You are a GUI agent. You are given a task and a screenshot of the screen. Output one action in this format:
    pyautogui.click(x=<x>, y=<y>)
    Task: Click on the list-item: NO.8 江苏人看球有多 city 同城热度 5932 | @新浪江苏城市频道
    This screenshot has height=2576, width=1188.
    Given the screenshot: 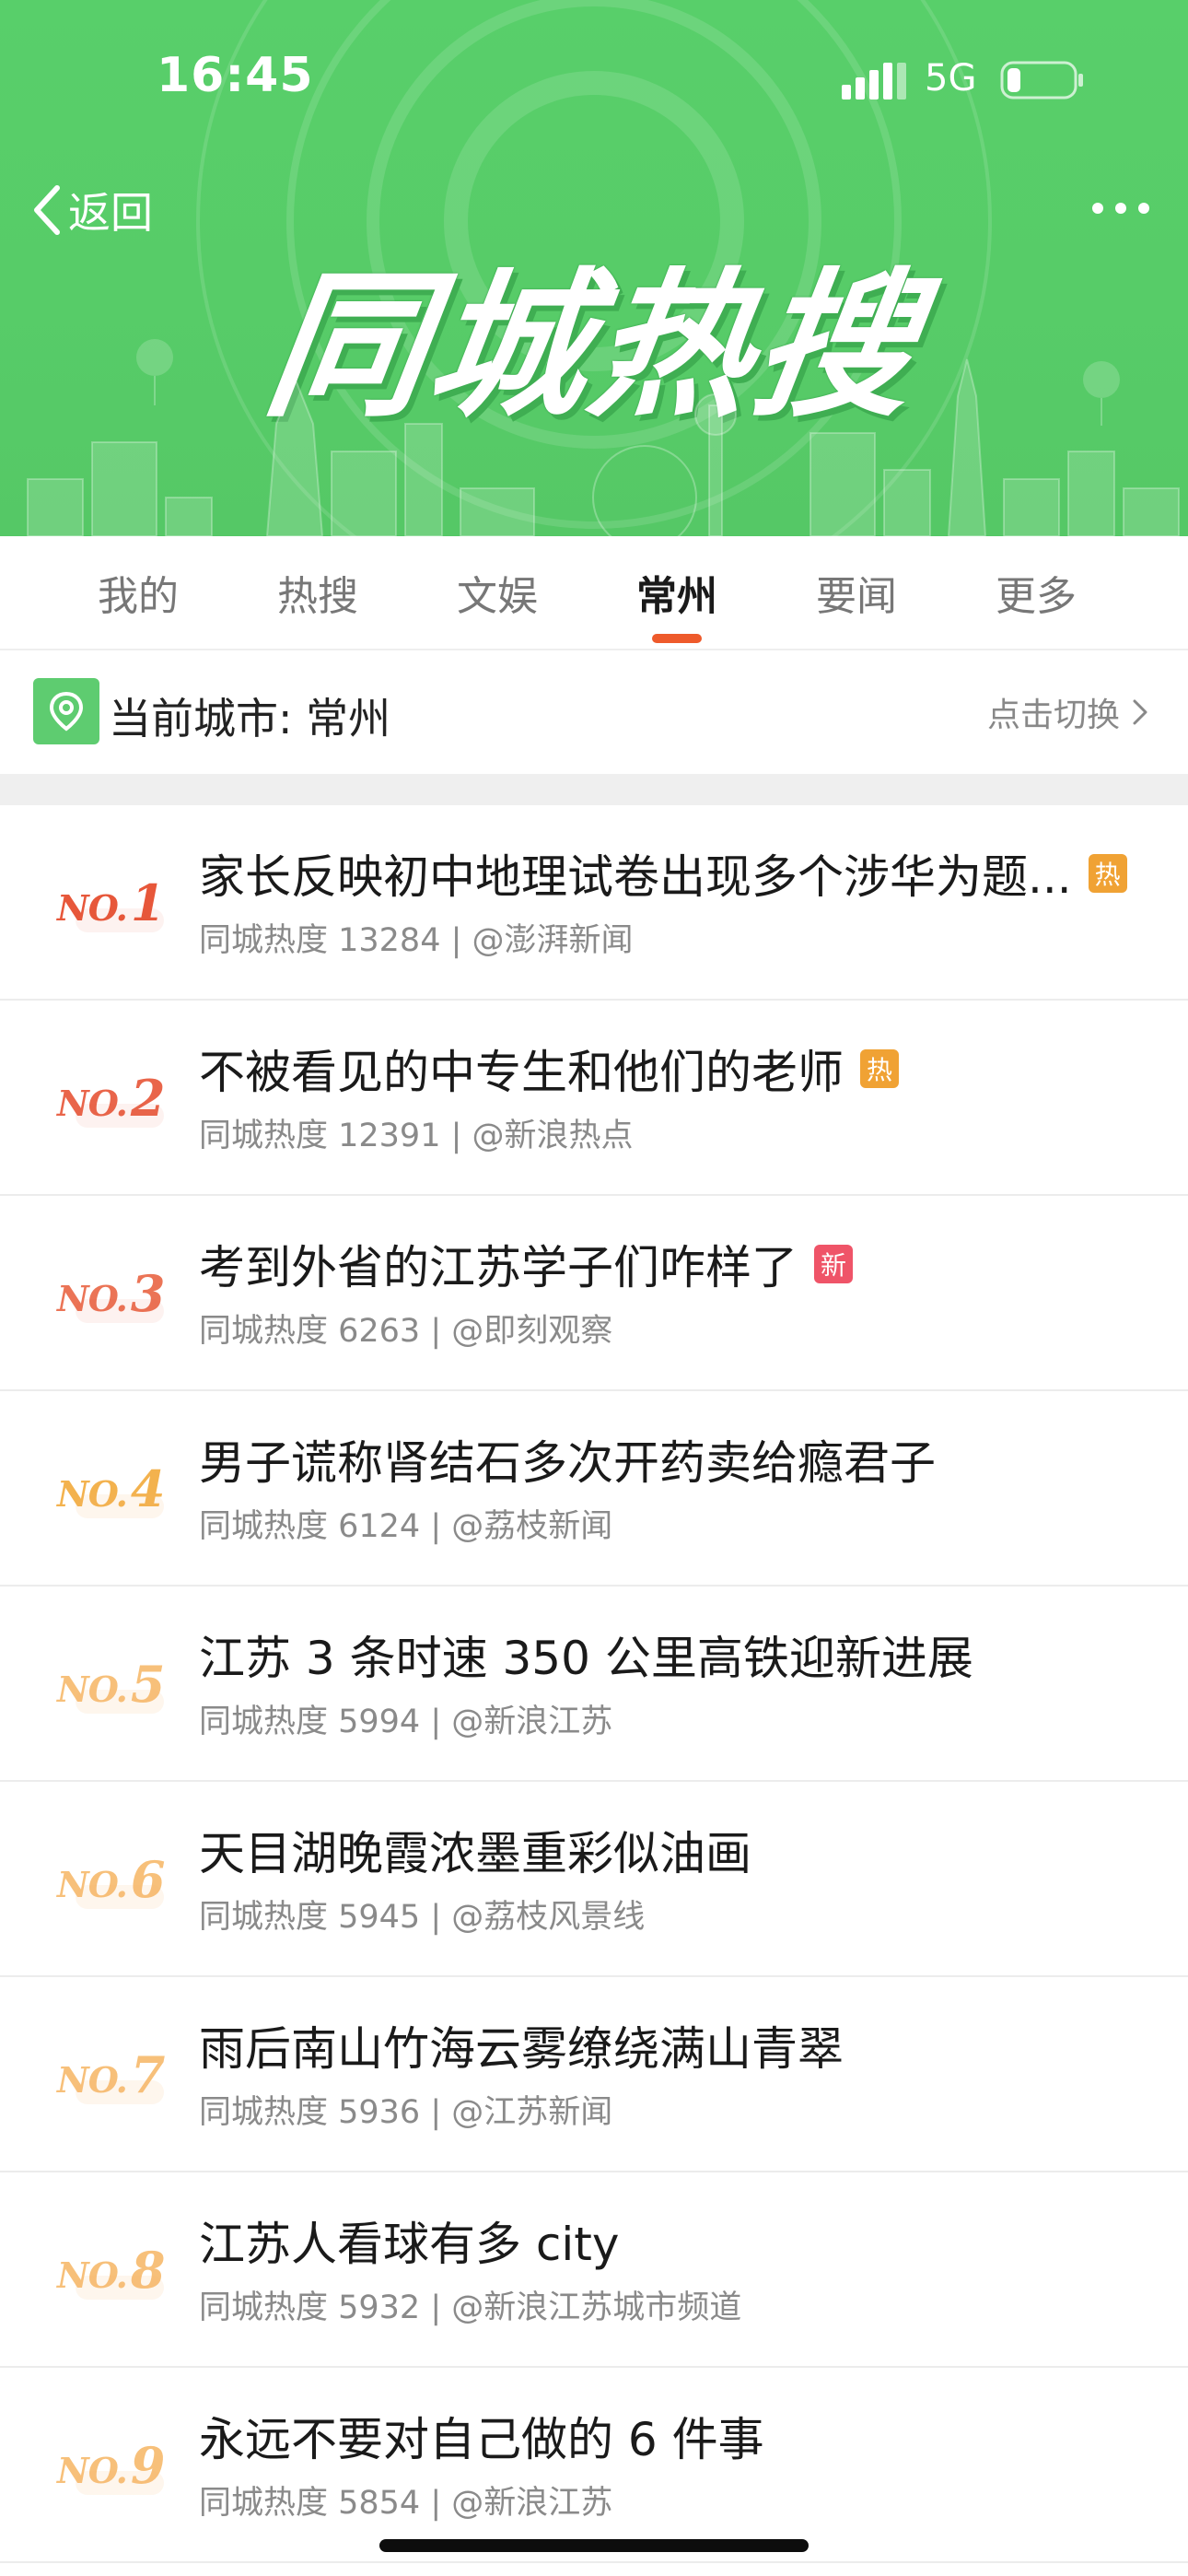 What is the action you would take?
    pyautogui.click(x=594, y=2270)
    